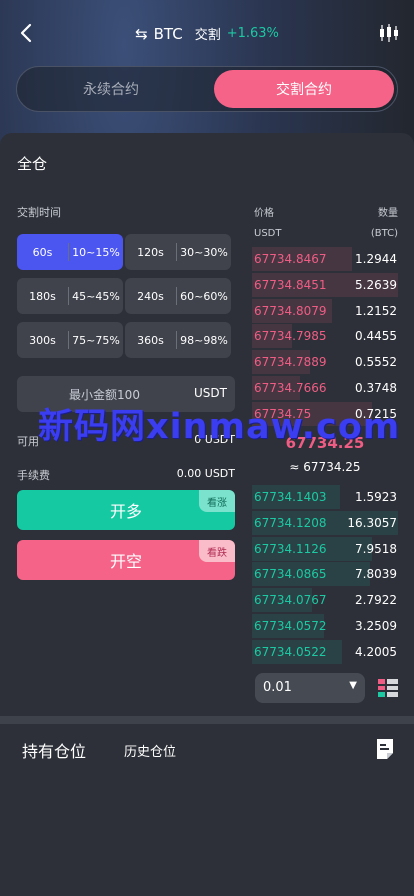  I want to click on order-qty: 0.4455, so click(376, 336).